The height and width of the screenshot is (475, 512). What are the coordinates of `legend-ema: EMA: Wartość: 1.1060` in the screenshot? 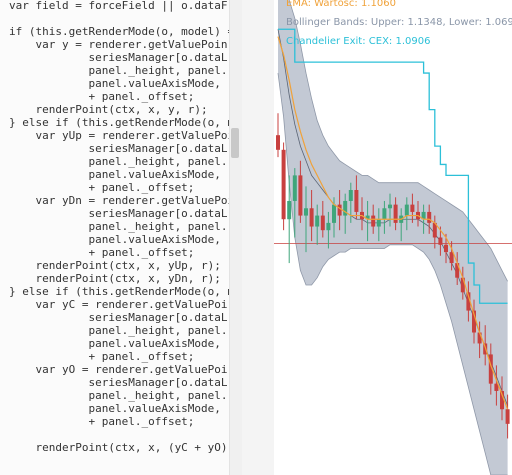 It's located at (341, 4).